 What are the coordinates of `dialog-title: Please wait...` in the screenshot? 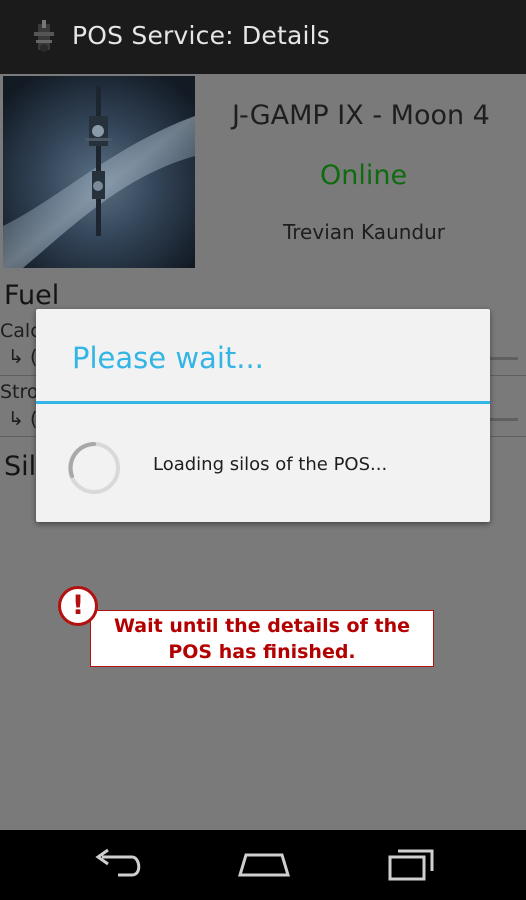 It's located at (168, 358).